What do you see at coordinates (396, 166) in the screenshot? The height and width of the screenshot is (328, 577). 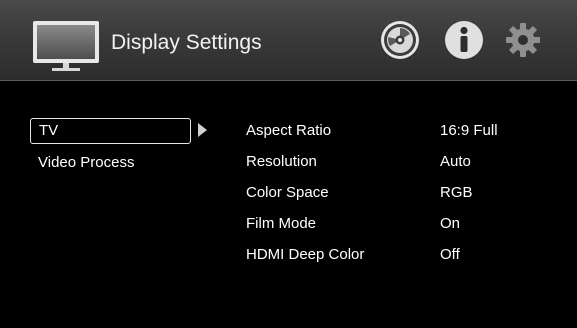 I see `setting-row-resolution: Resolution Auto` at bounding box center [396, 166].